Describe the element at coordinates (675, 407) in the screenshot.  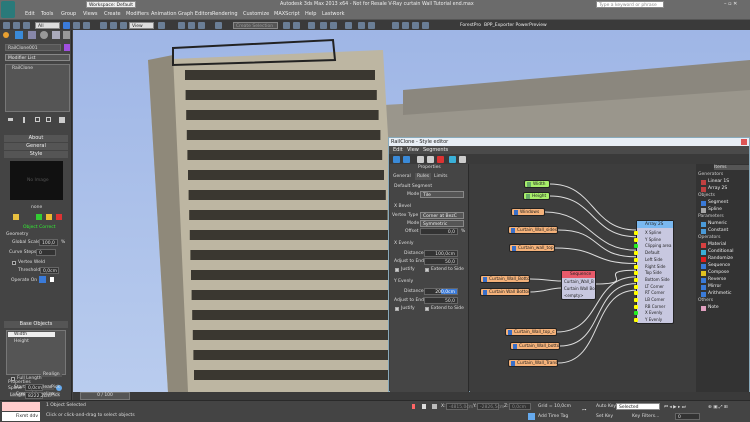
I see `playback-controls: ⏮ ◂ ▶ ▸ ⏭` at that location.